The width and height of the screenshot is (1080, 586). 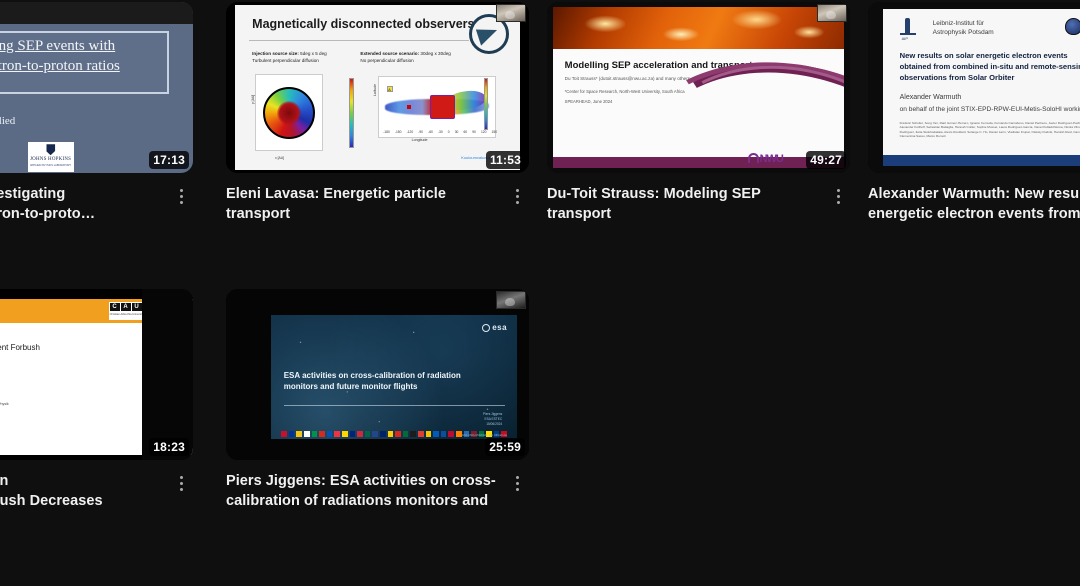 What do you see at coordinates (958, 23) in the screenshot?
I see `institute-line1: Leibniz-Institut für` at bounding box center [958, 23].